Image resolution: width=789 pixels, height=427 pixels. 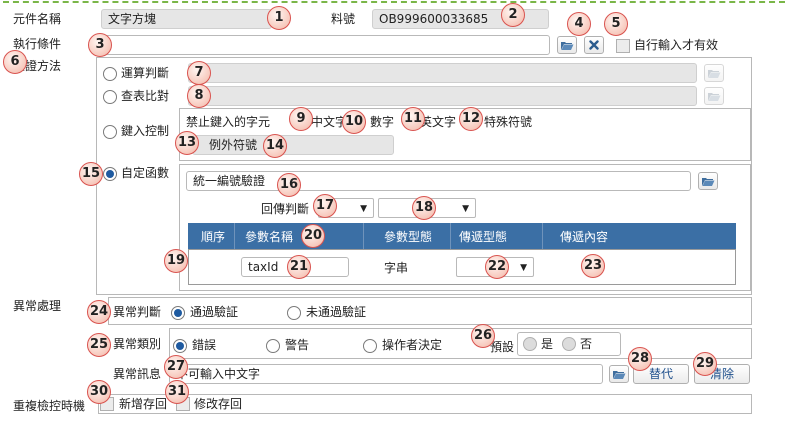 I want to click on annotation-badge: 26, so click(x=483, y=336).